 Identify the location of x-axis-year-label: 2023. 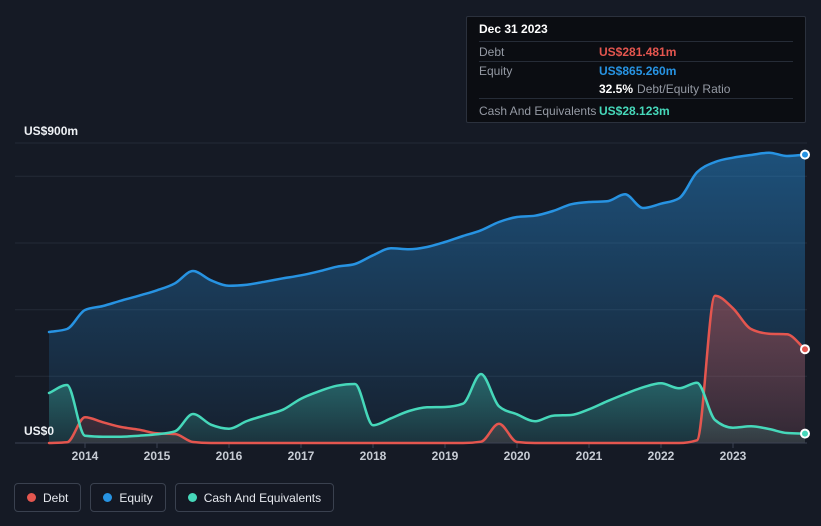
(733, 456).